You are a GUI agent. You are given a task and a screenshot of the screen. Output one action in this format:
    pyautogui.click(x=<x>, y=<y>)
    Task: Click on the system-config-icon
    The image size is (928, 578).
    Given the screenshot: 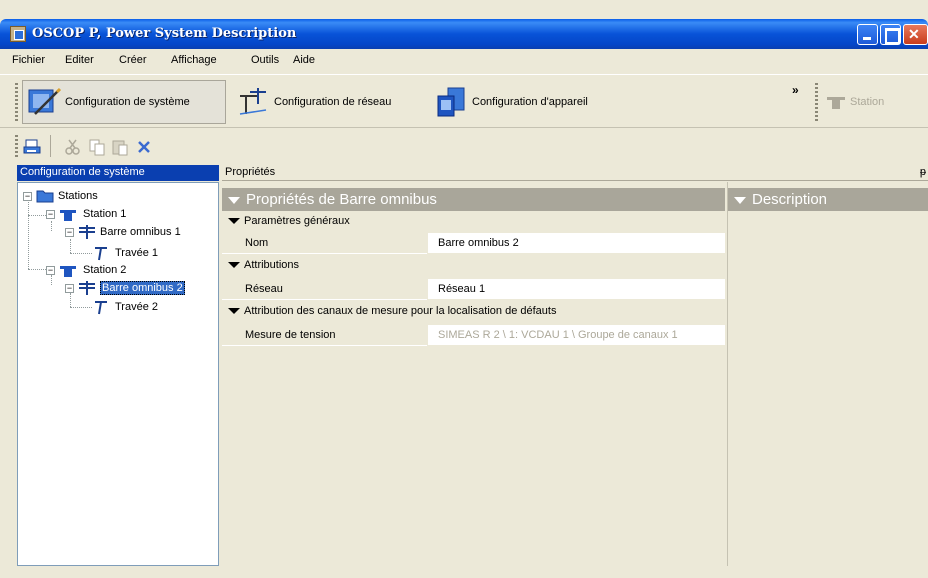 What is the action you would take?
    pyautogui.click(x=44, y=102)
    